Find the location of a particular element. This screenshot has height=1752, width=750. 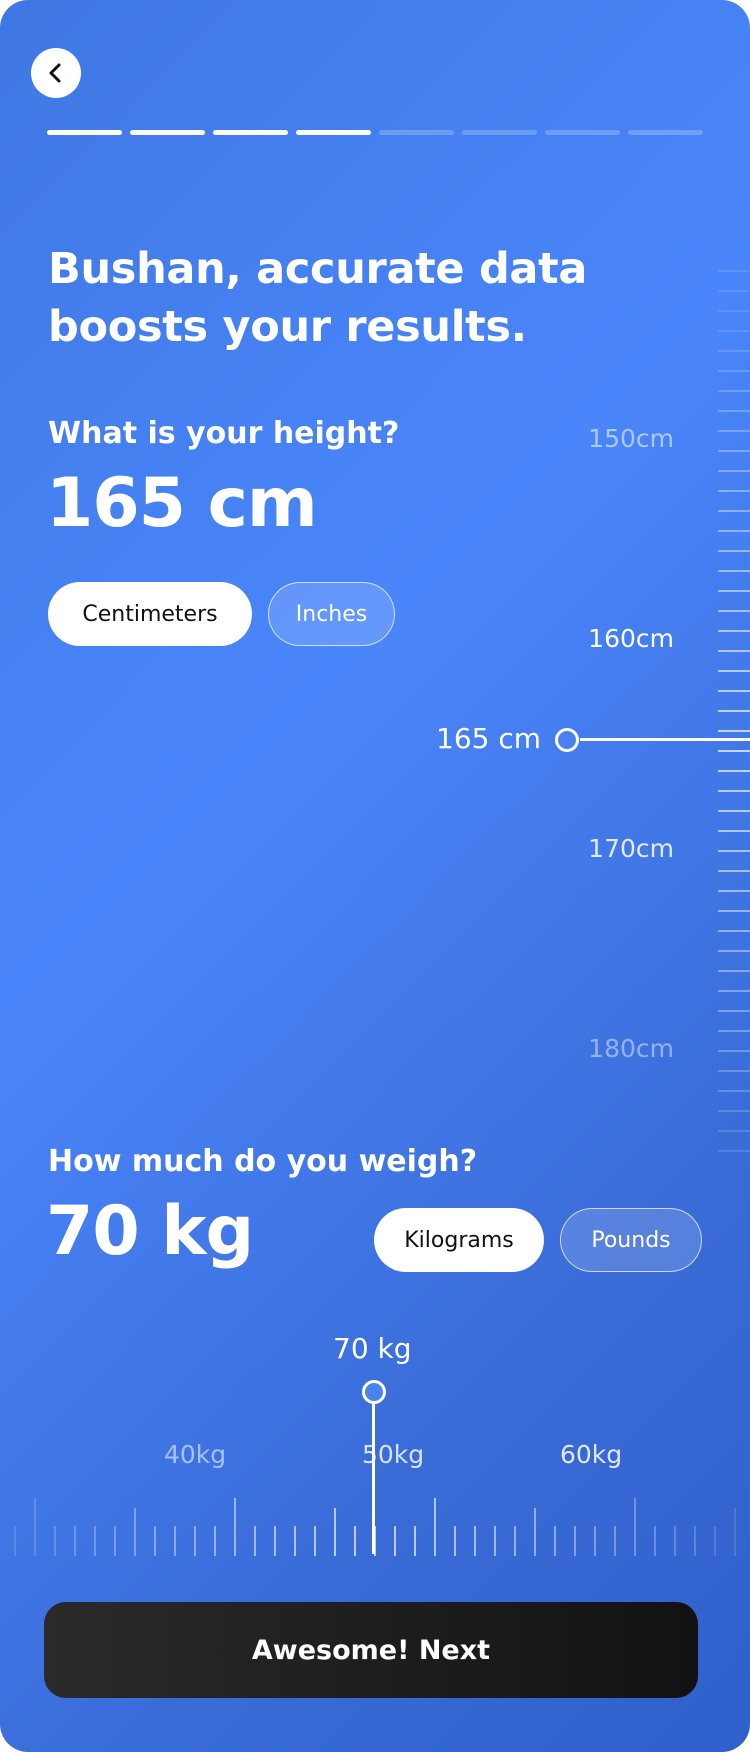

unit-centimeters-button: Centimeters is located at coordinates (150, 614).